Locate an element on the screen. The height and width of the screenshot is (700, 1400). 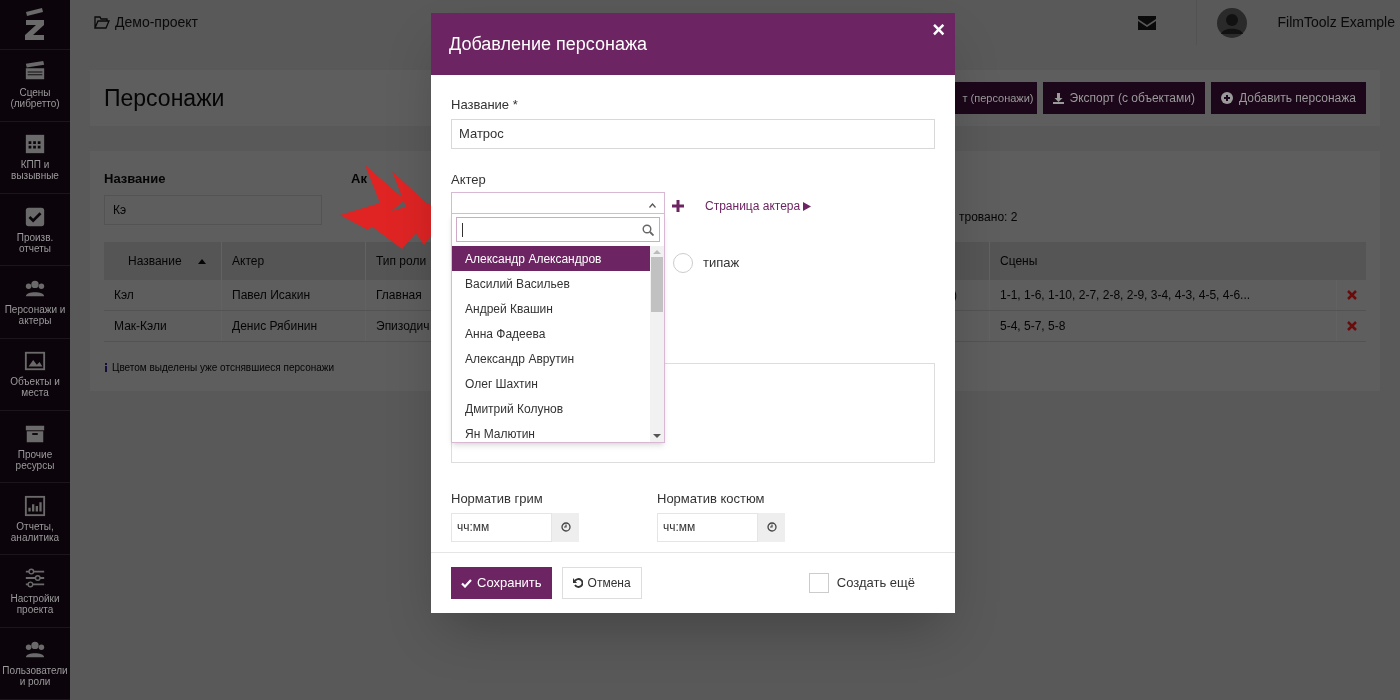
dropdown-option: Ян Малютин is located at coordinates (551, 431).